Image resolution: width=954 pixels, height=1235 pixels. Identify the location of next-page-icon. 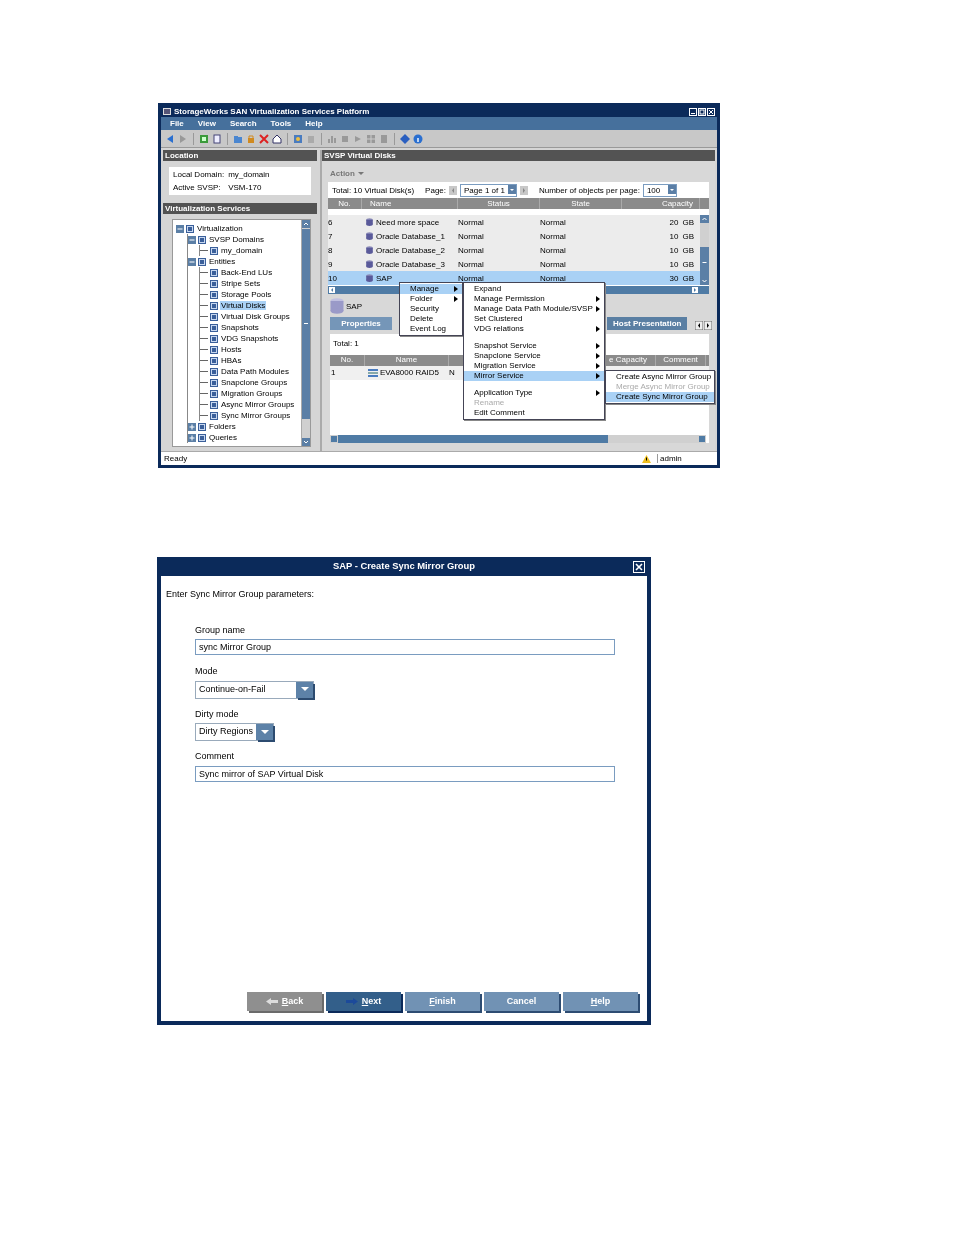
(523, 190).